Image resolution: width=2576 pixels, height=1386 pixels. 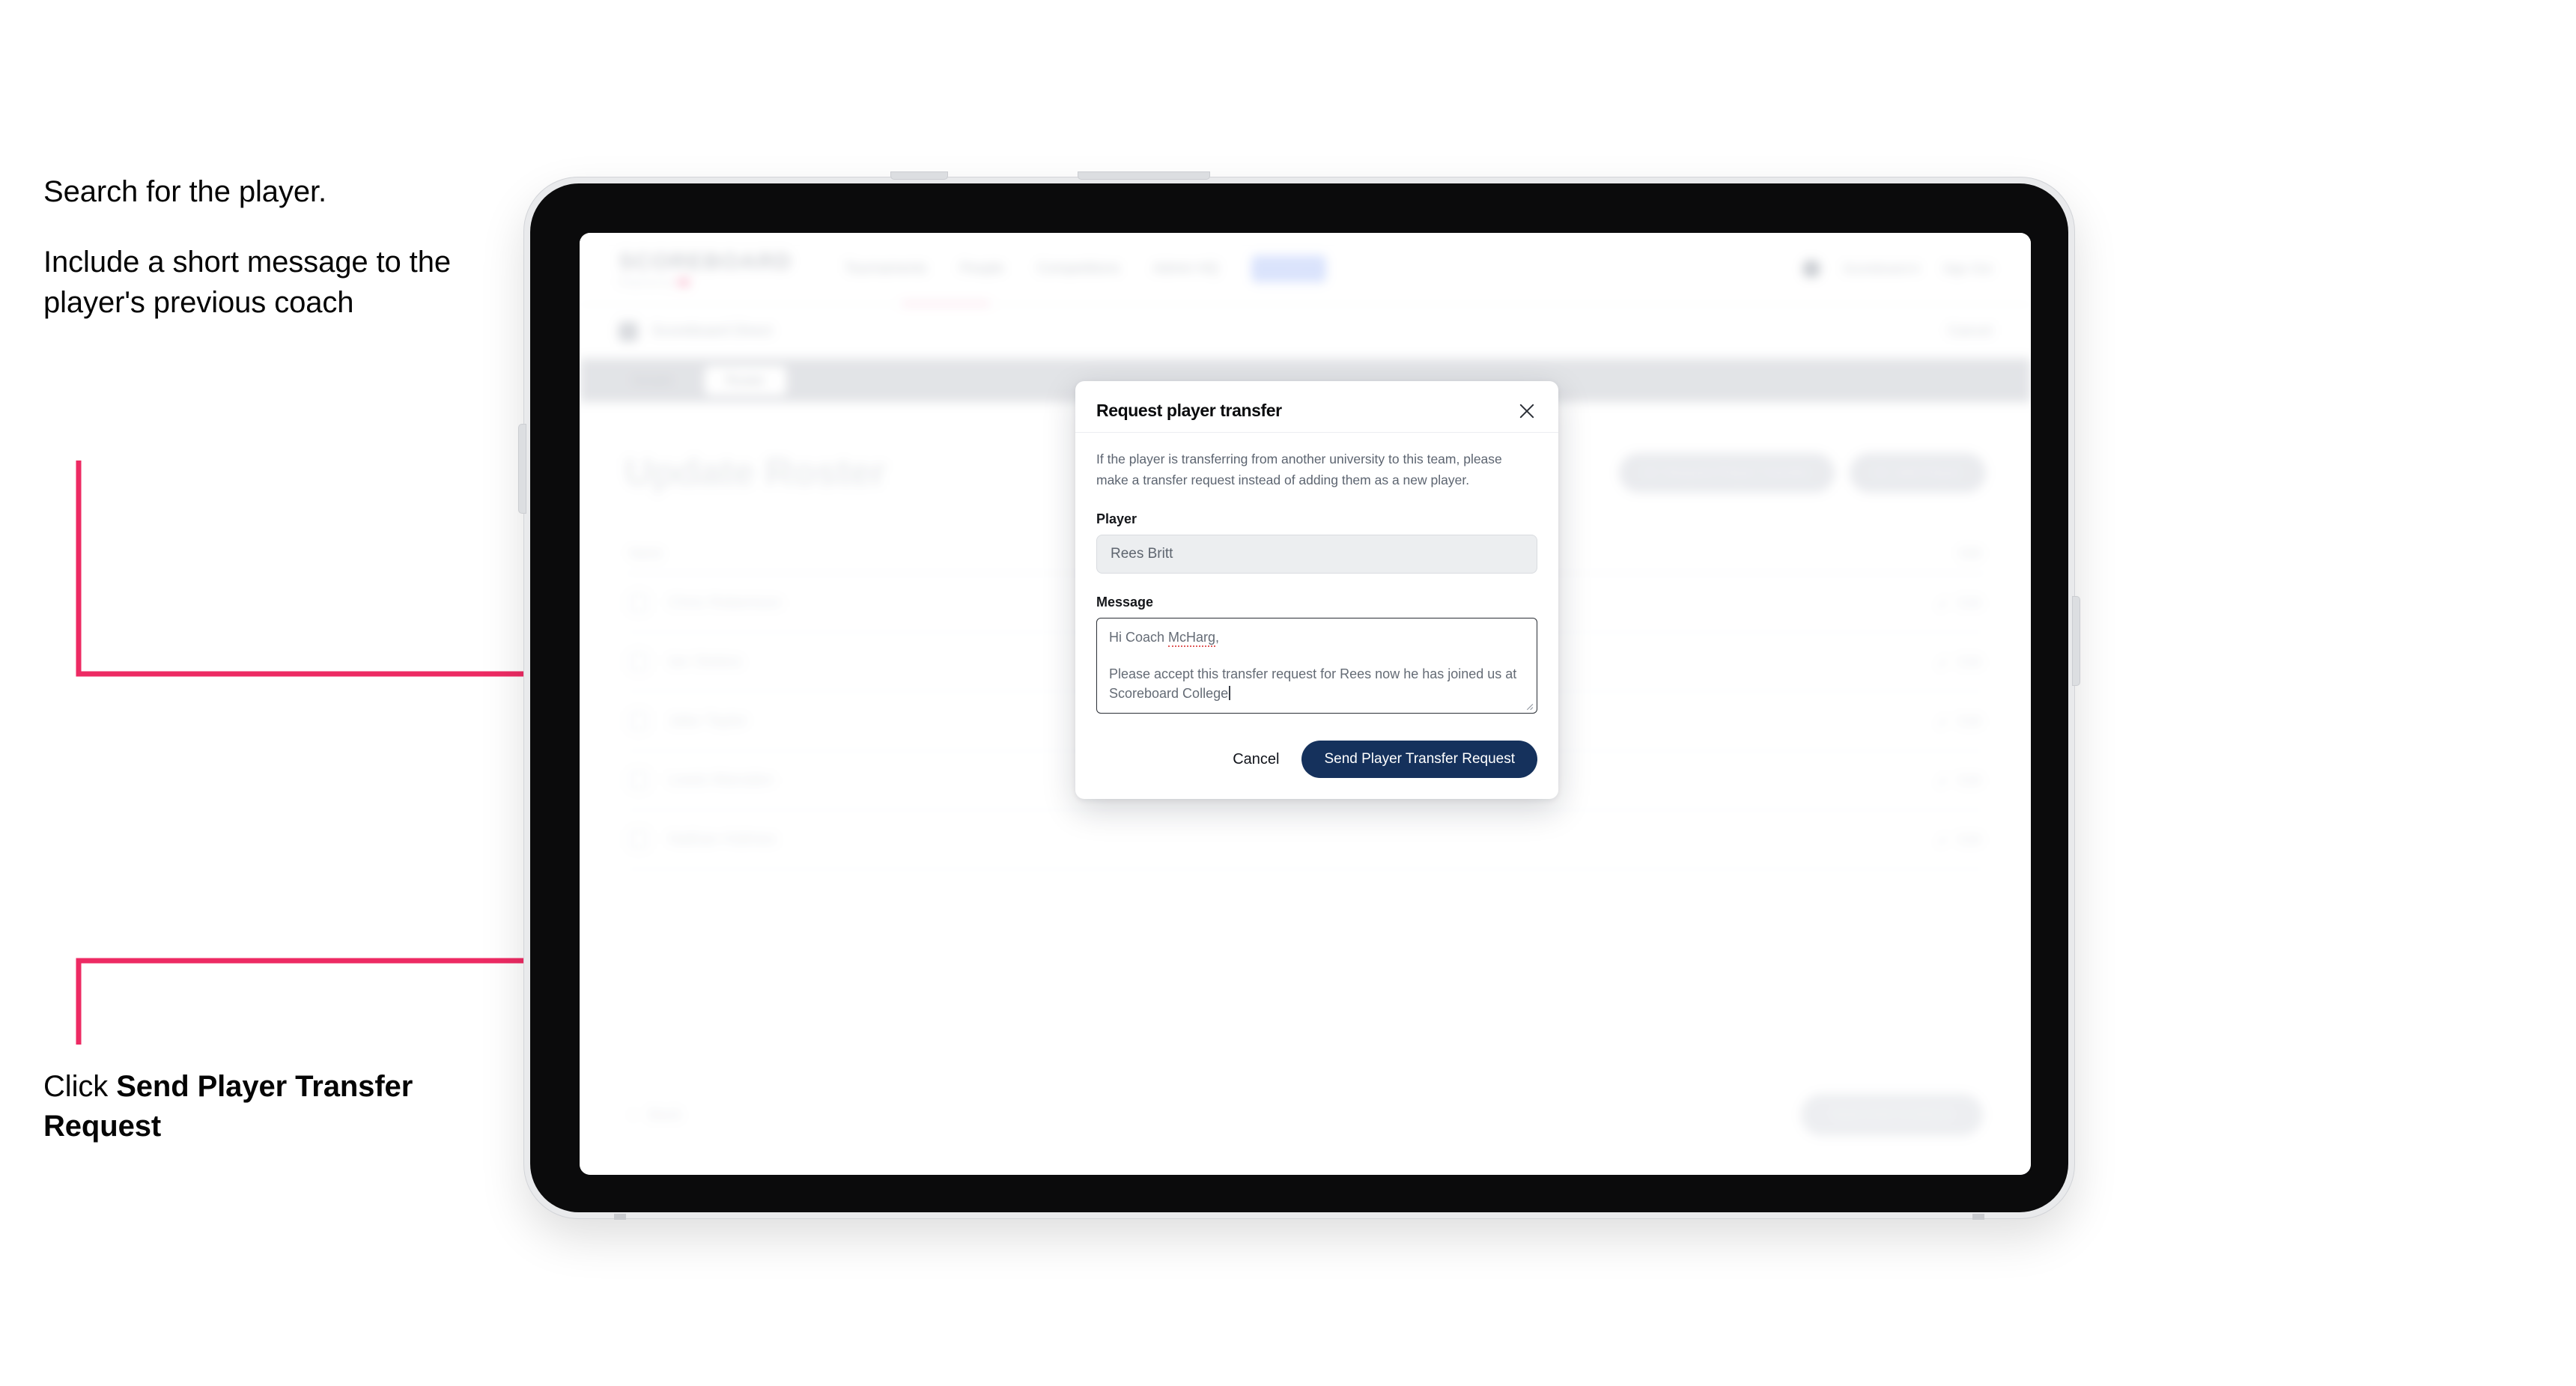 I want to click on player-field-label: Player, so click(x=1116, y=519).